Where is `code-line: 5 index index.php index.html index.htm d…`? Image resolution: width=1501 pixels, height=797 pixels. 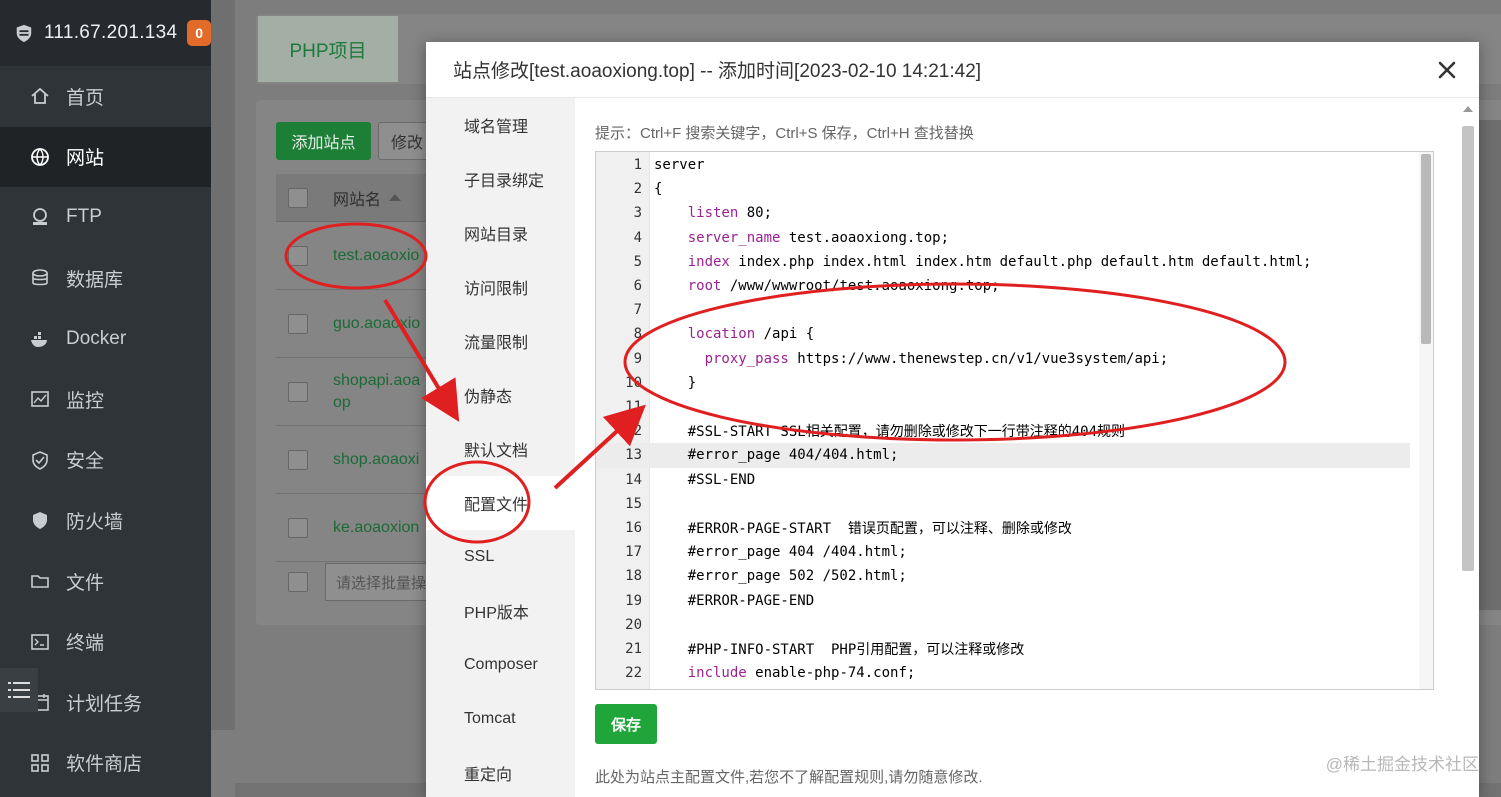
code-line: 5 index index.php index.html index.htm d… is located at coordinates (1003, 262).